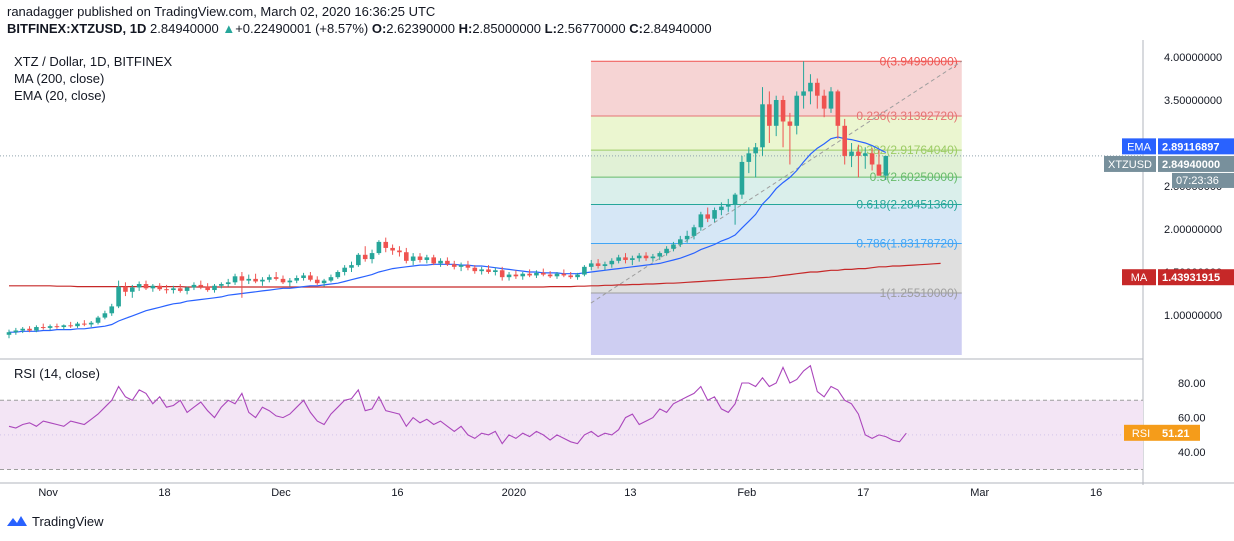 Image resolution: width=1234 pixels, height=541 pixels. I want to click on rsi-tick-label: 40.00, so click(1192, 453).